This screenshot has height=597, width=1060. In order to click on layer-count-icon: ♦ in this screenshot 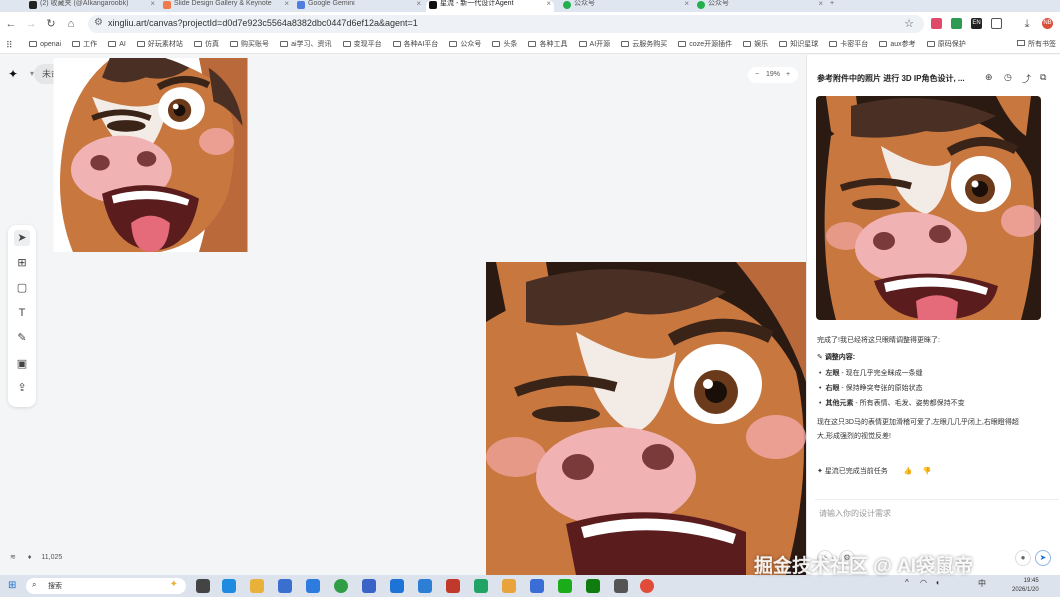, I will do `click(29, 557)`.